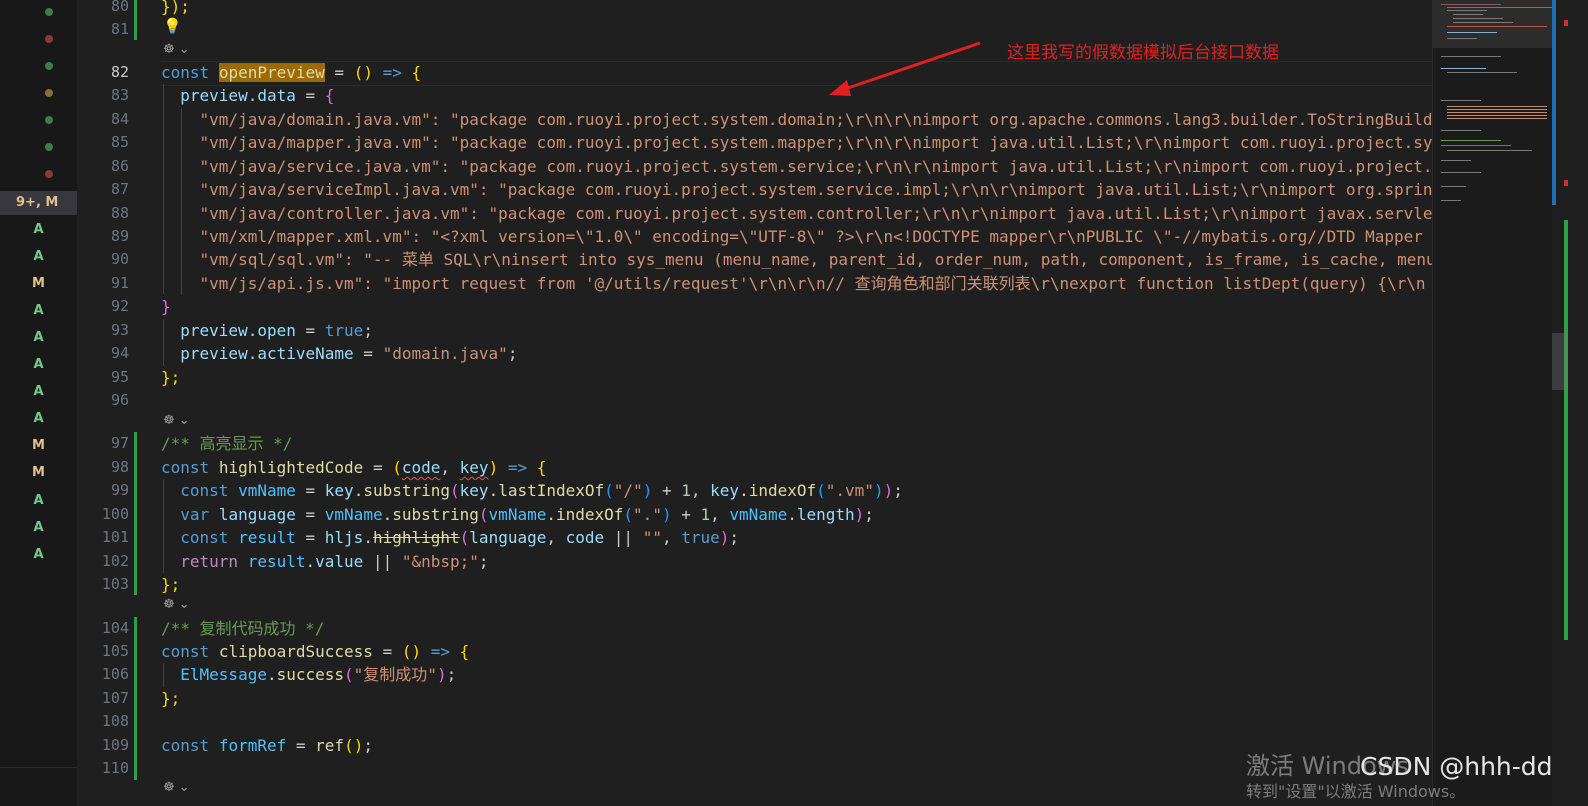 The width and height of the screenshot is (1588, 806). Describe the element at coordinates (119, 443) in the screenshot. I see `line-number: 97` at that location.